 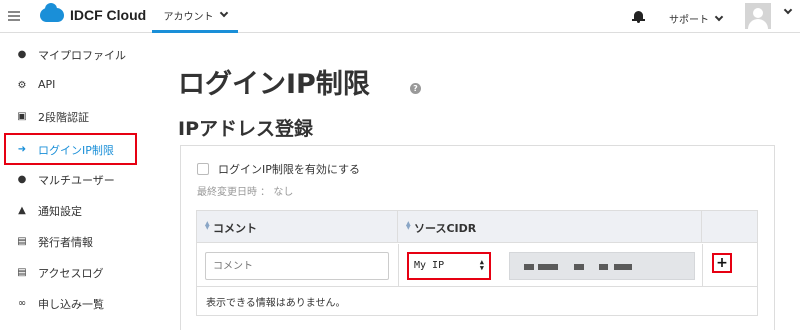 I want to click on column-header-actions, so click(x=729, y=227).